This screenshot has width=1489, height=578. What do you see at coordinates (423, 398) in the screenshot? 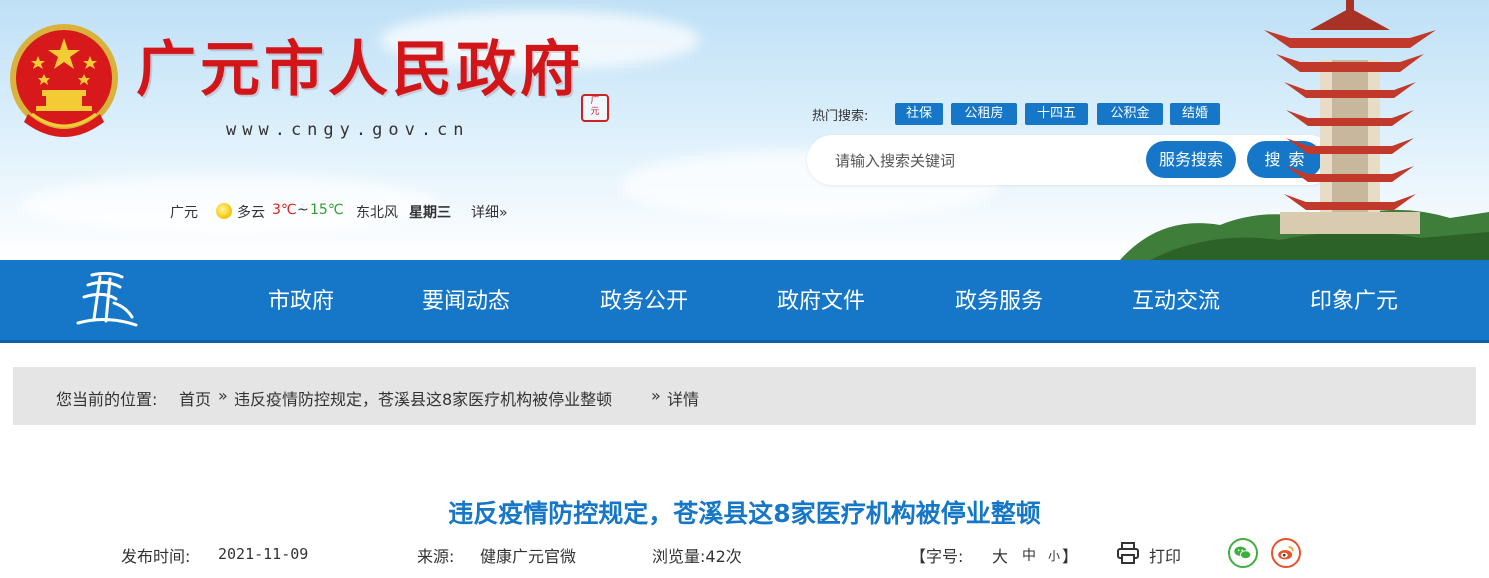
I see `breadcrumb-article-link: 违反疫情防控规定，苍溪县这8家医疗机构被停业整顿` at bounding box center [423, 398].